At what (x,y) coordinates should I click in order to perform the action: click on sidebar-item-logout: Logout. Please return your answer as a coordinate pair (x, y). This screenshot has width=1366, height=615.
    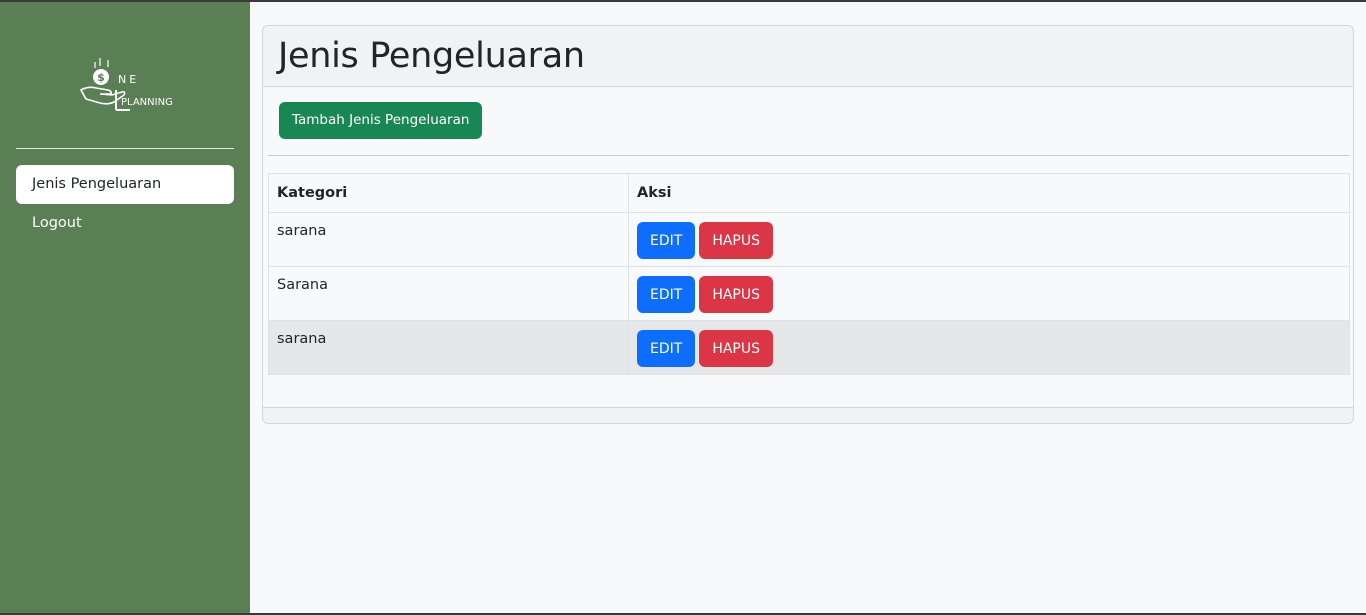
    Looking at the image, I should click on (125, 223).